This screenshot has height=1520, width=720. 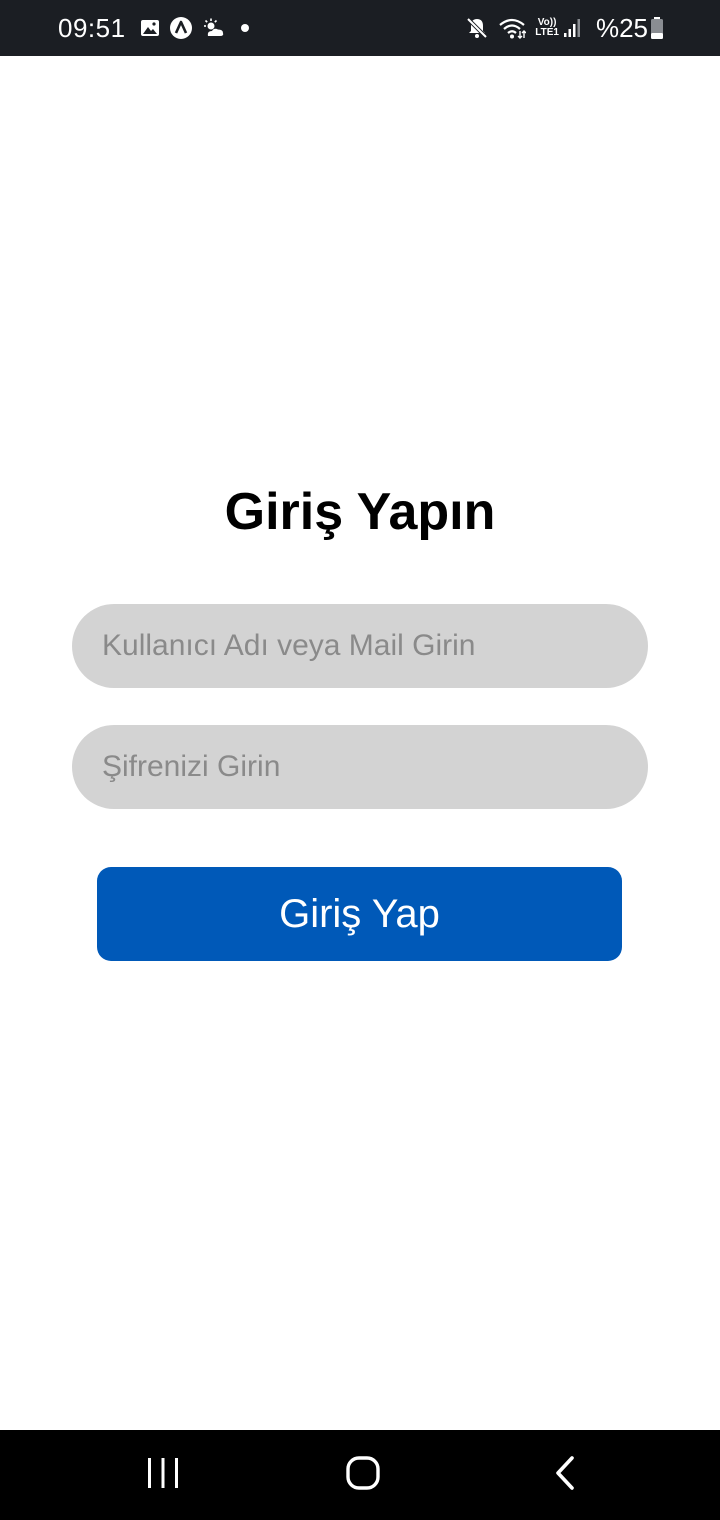 What do you see at coordinates (477, 28) in the screenshot?
I see `mute-icon` at bounding box center [477, 28].